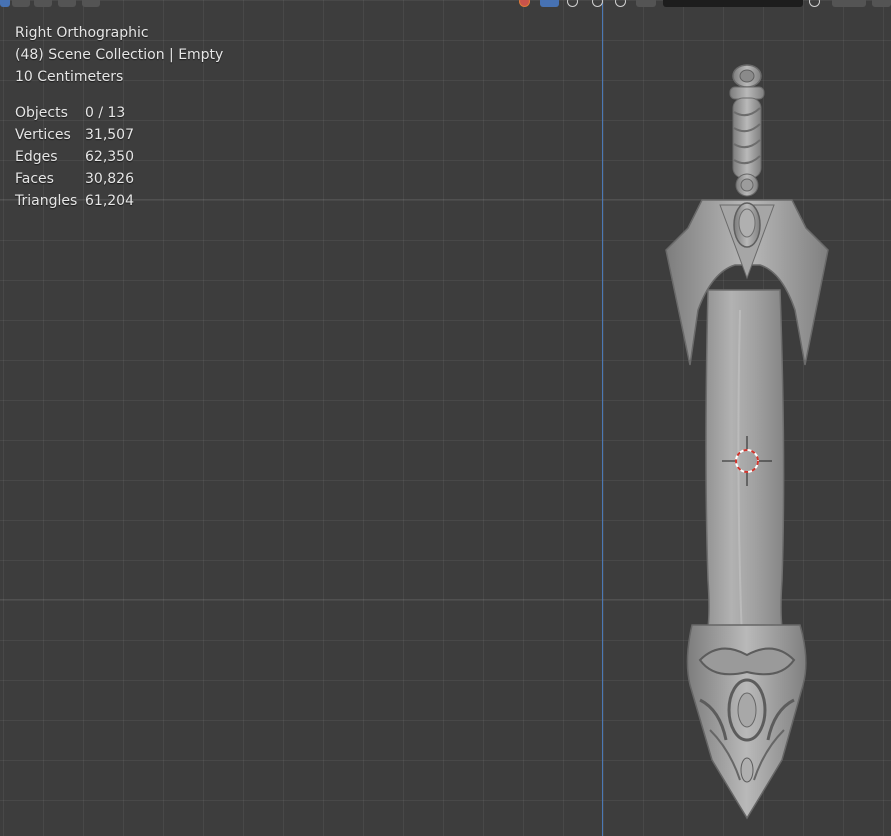 The width and height of the screenshot is (891, 836). What do you see at coordinates (881, 3) in the screenshot?
I see `sidebar-toggle-button` at bounding box center [881, 3].